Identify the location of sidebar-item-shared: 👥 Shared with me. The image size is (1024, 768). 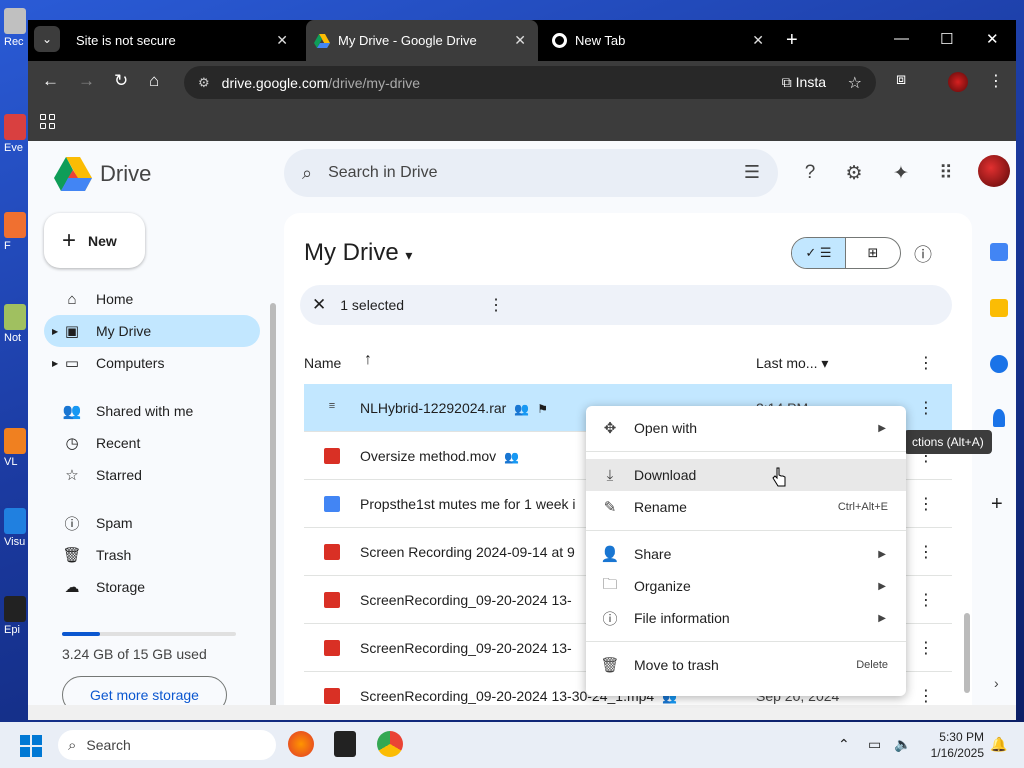
(152, 411).